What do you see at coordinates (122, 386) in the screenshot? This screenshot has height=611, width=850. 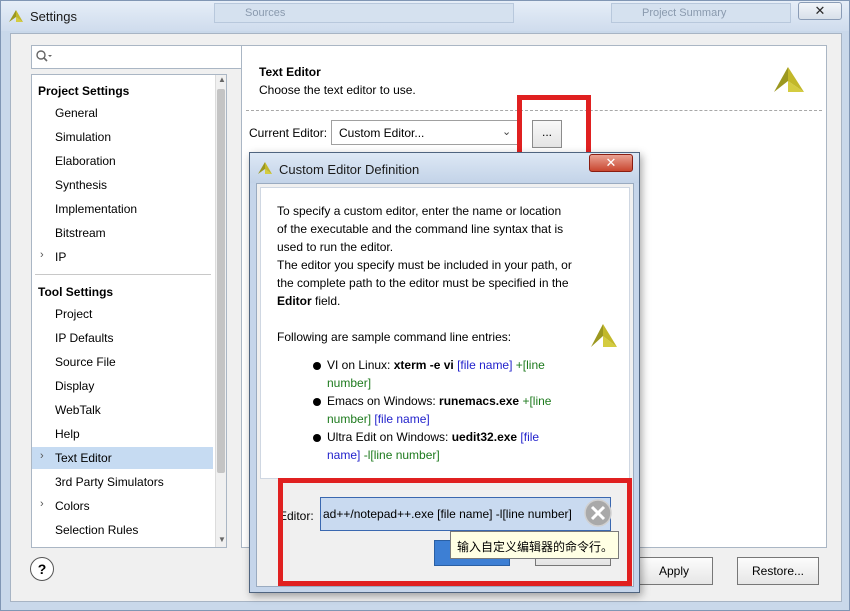 I see `tree-item-display: Display` at bounding box center [122, 386].